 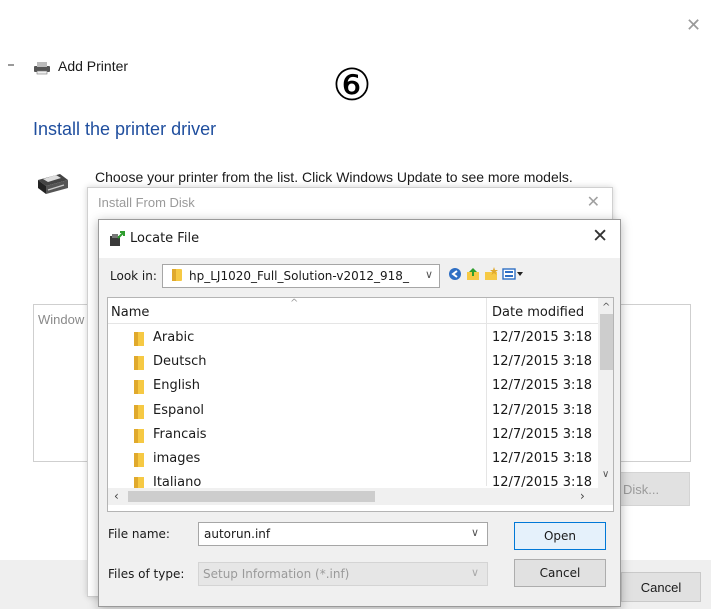 I want to click on horizontal-scrollbar: ‹ ›, so click(x=353, y=496).